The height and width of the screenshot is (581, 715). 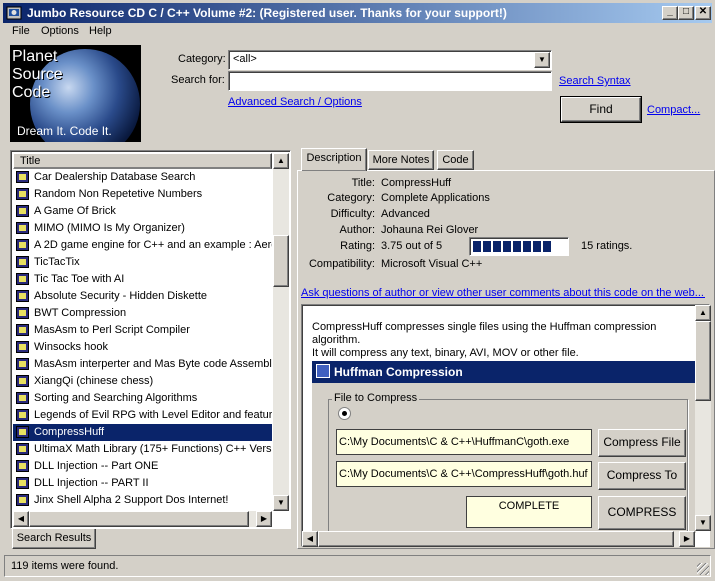 I want to click on list-item-label: CompressHuff, so click(x=69, y=432).